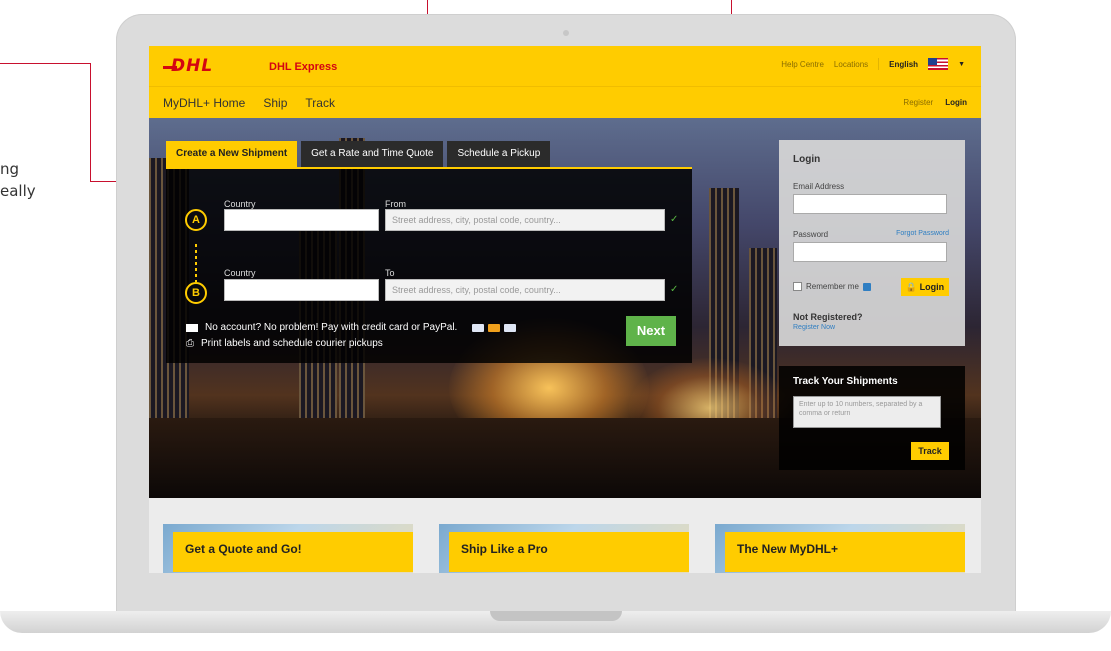 This screenshot has width=1111, height=651. What do you see at coordinates (911, 287) in the screenshot?
I see `lock-icon: 🔒` at bounding box center [911, 287].